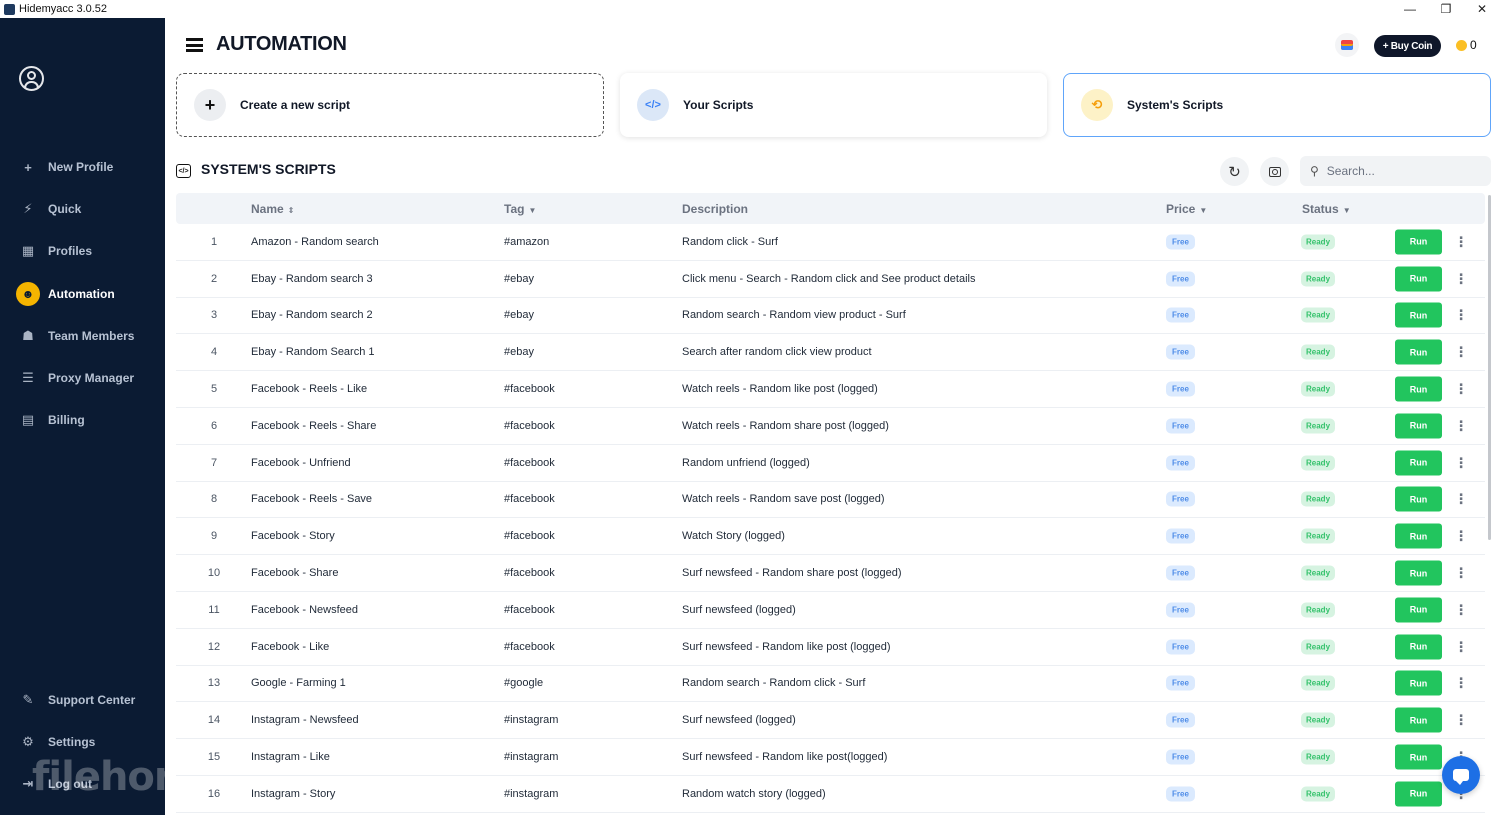  I want to click on sidebar-item-settings: ⚙ Settings, so click(86, 742).